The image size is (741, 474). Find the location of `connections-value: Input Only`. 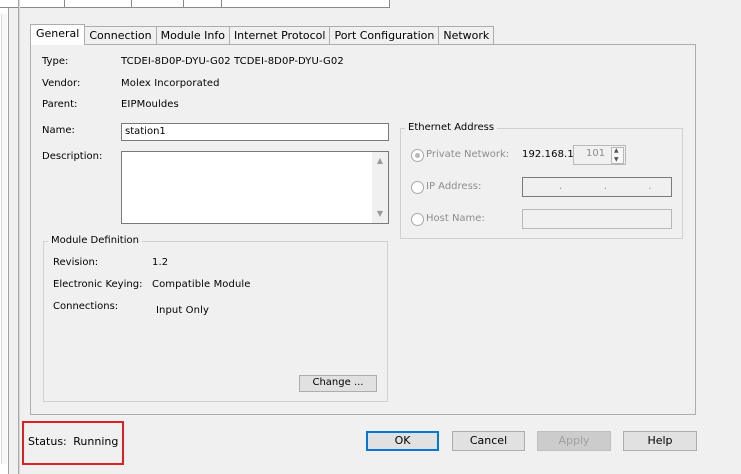

connections-value: Input Only is located at coordinates (182, 310).